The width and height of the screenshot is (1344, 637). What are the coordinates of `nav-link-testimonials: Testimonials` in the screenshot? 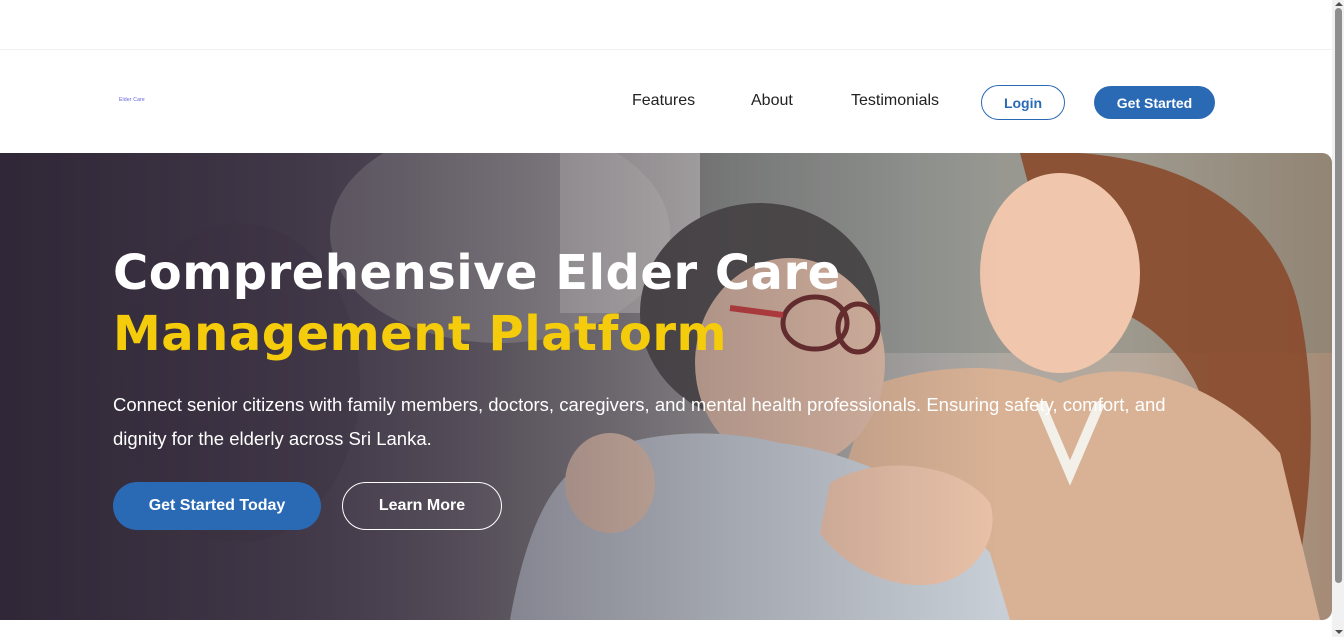 It's located at (895, 101).